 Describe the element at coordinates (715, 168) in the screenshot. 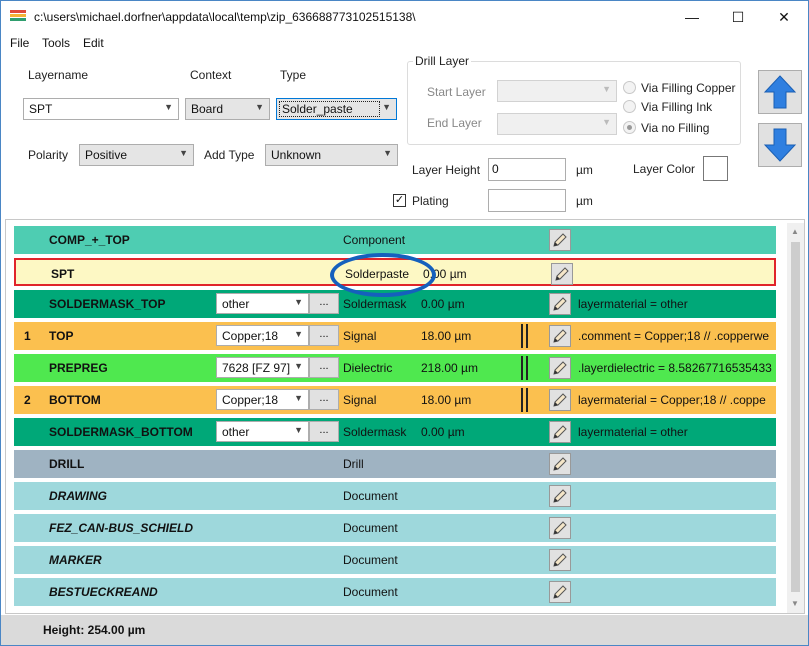

I see `layer-color-swatch` at that location.